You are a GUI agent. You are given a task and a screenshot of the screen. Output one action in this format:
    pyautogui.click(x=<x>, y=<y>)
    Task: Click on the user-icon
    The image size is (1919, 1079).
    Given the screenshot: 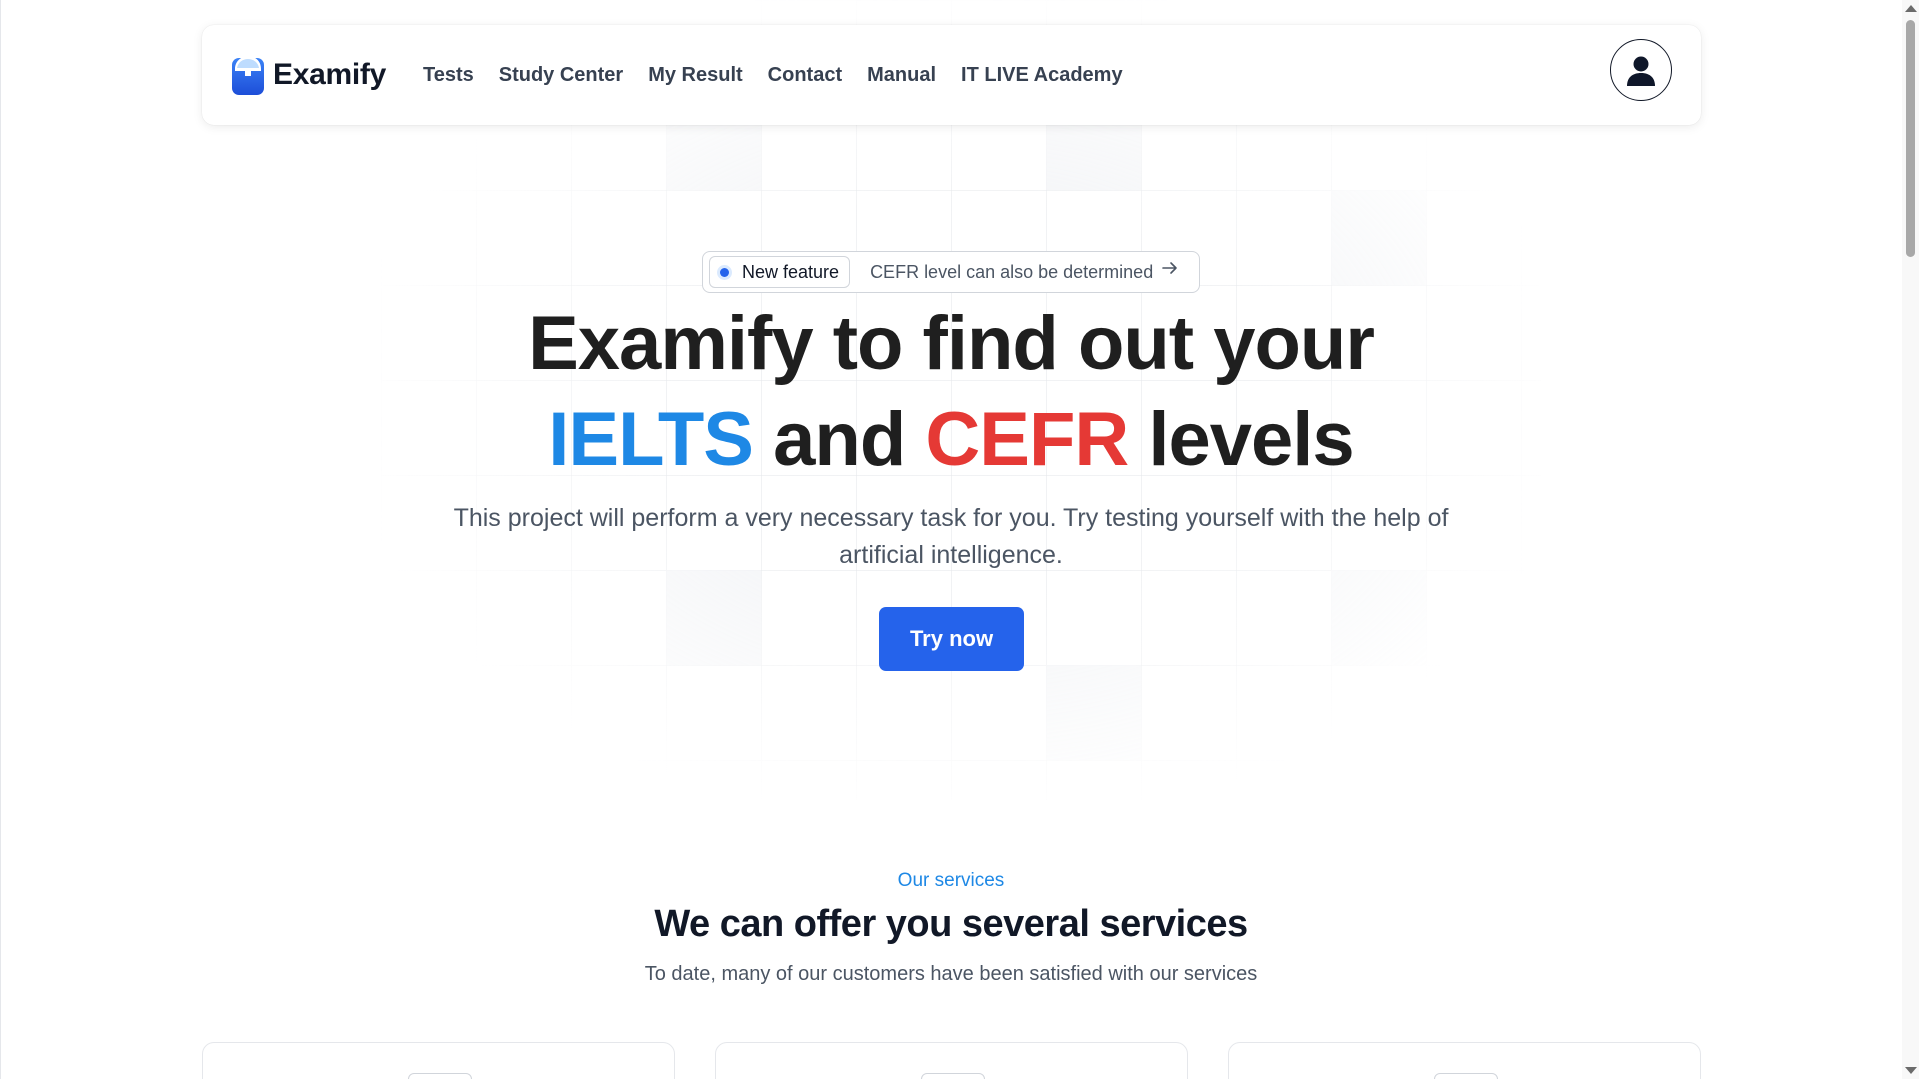 What is the action you would take?
    pyautogui.click(x=1641, y=71)
    